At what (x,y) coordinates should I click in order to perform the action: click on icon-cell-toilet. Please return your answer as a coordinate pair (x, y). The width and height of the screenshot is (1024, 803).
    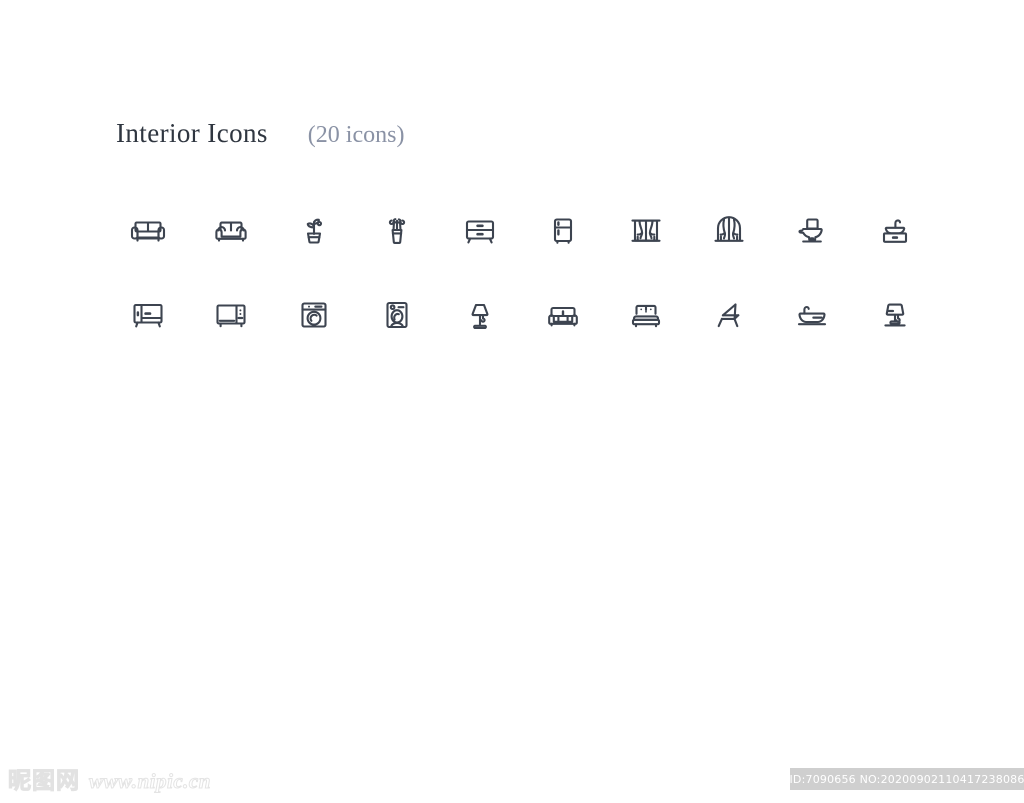
    Looking at the image, I should click on (811, 231).